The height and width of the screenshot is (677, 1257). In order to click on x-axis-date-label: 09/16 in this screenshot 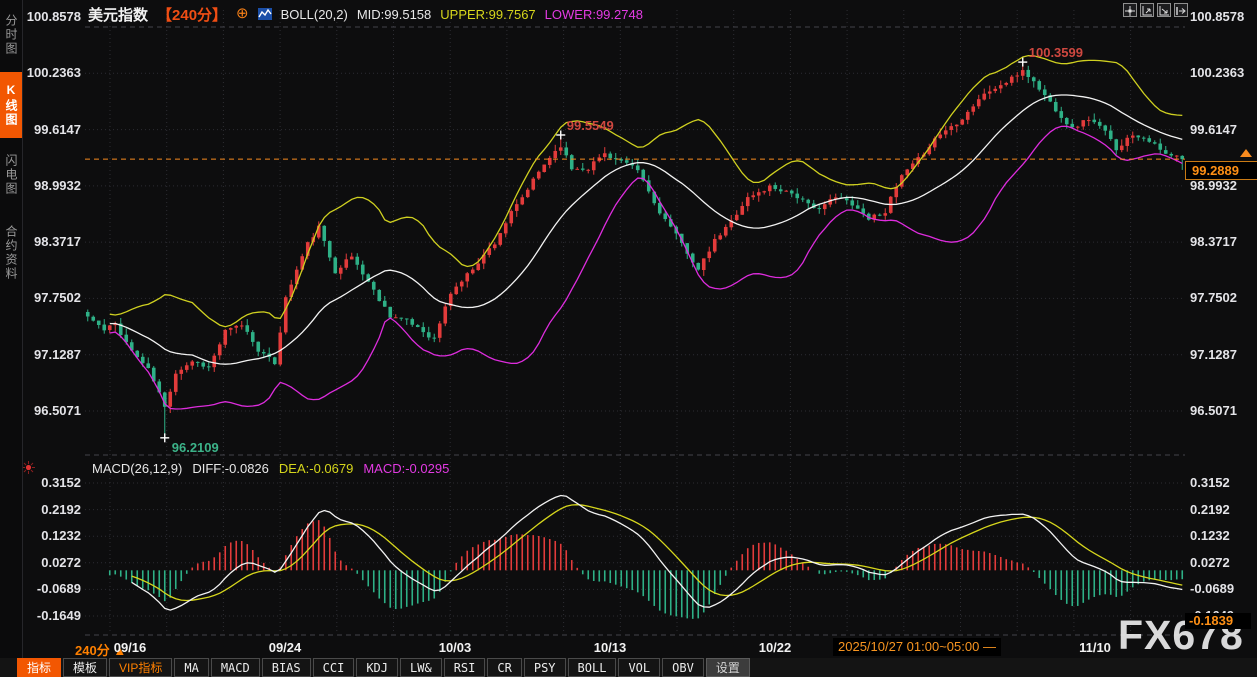, I will do `click(130, 647)`.